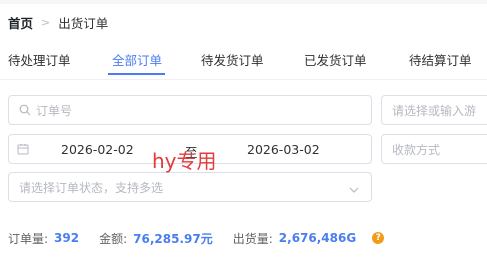 The height and width of the screenshot is (274, 487). I want to click on amount-value: 76,285.97元, so click(173, 238).